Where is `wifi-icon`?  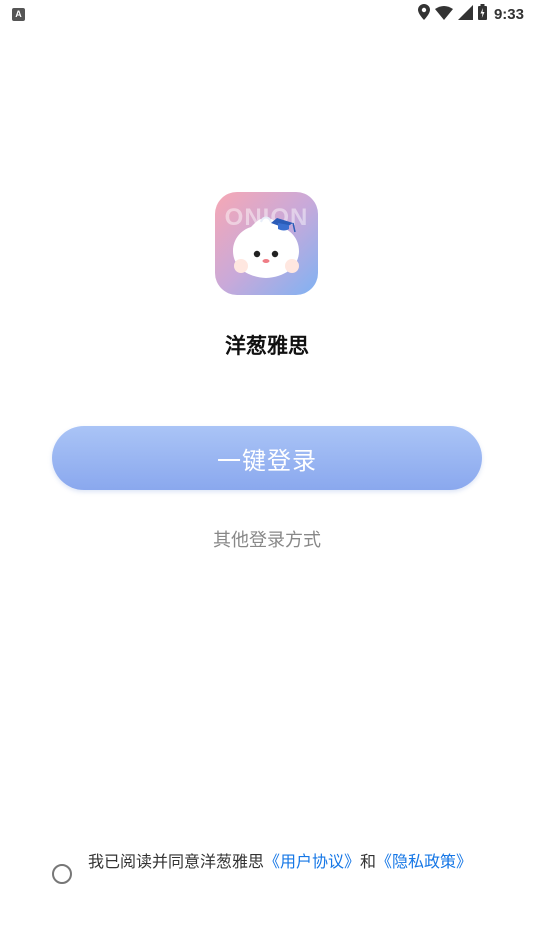
wifi-icon is located at coordinates (443, 14).